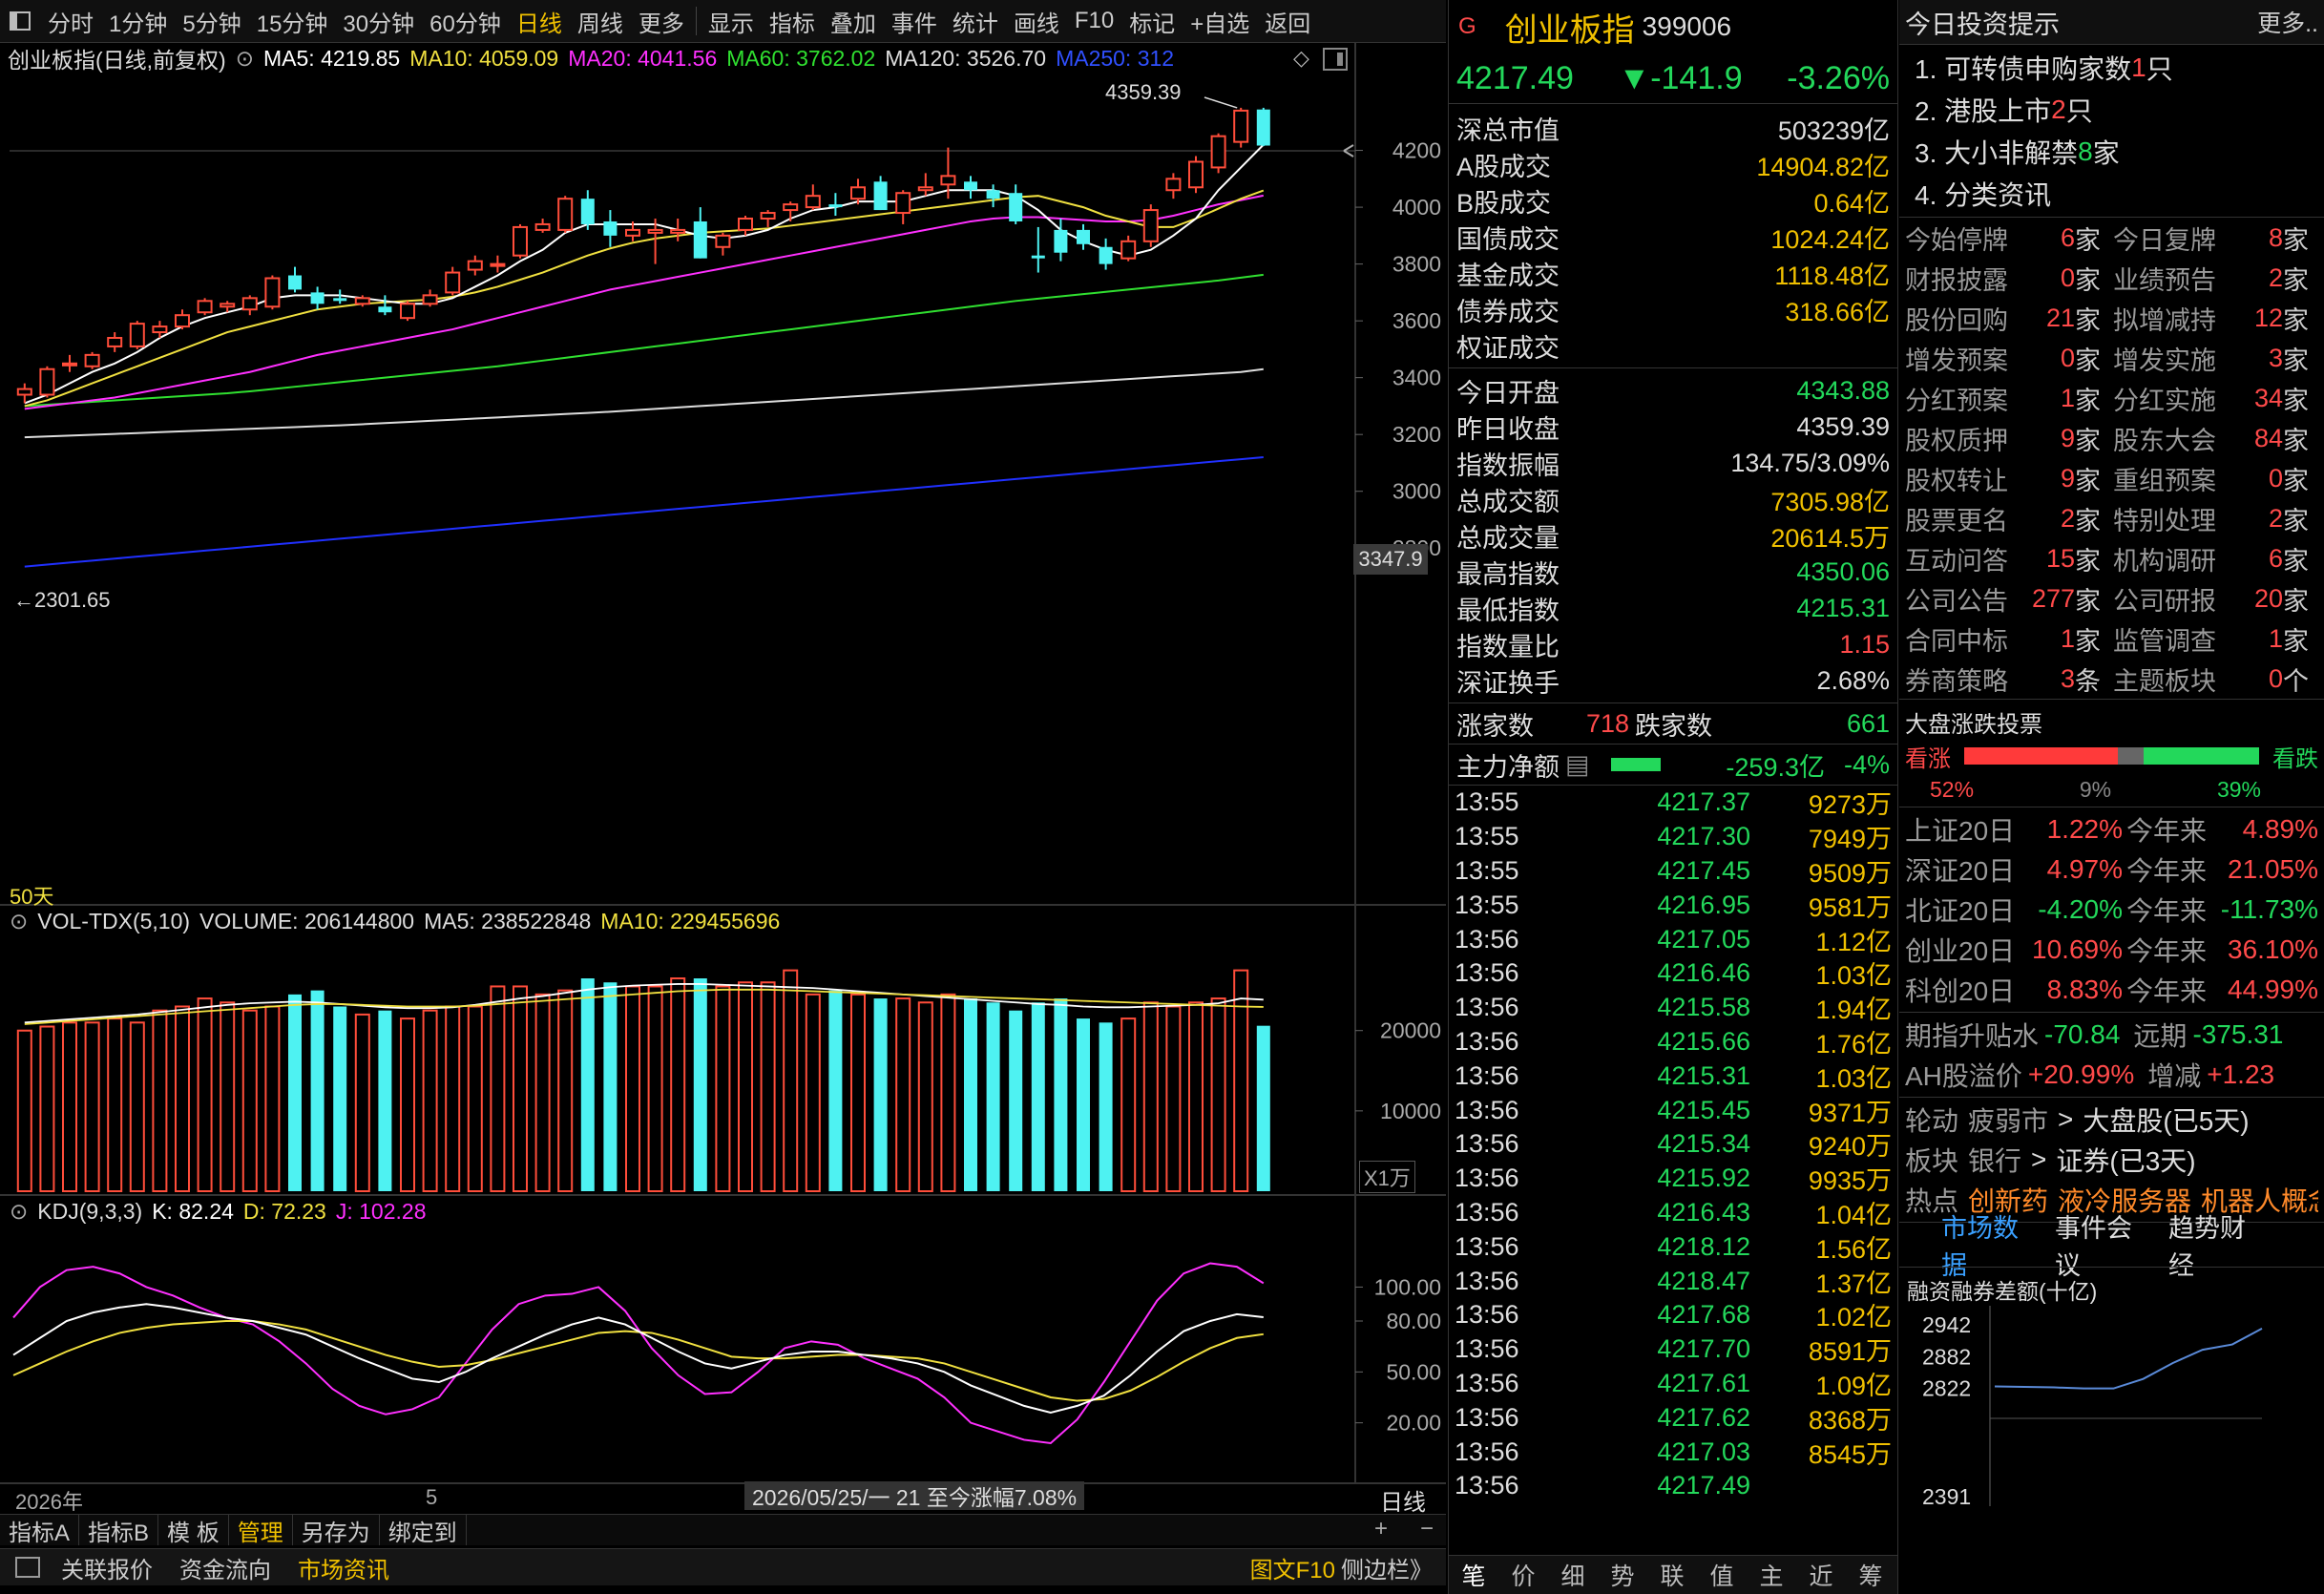 The height and width of the screenshot is (1594, 2324). I want to click on quote-tab: 近, so click(1821, 1575).